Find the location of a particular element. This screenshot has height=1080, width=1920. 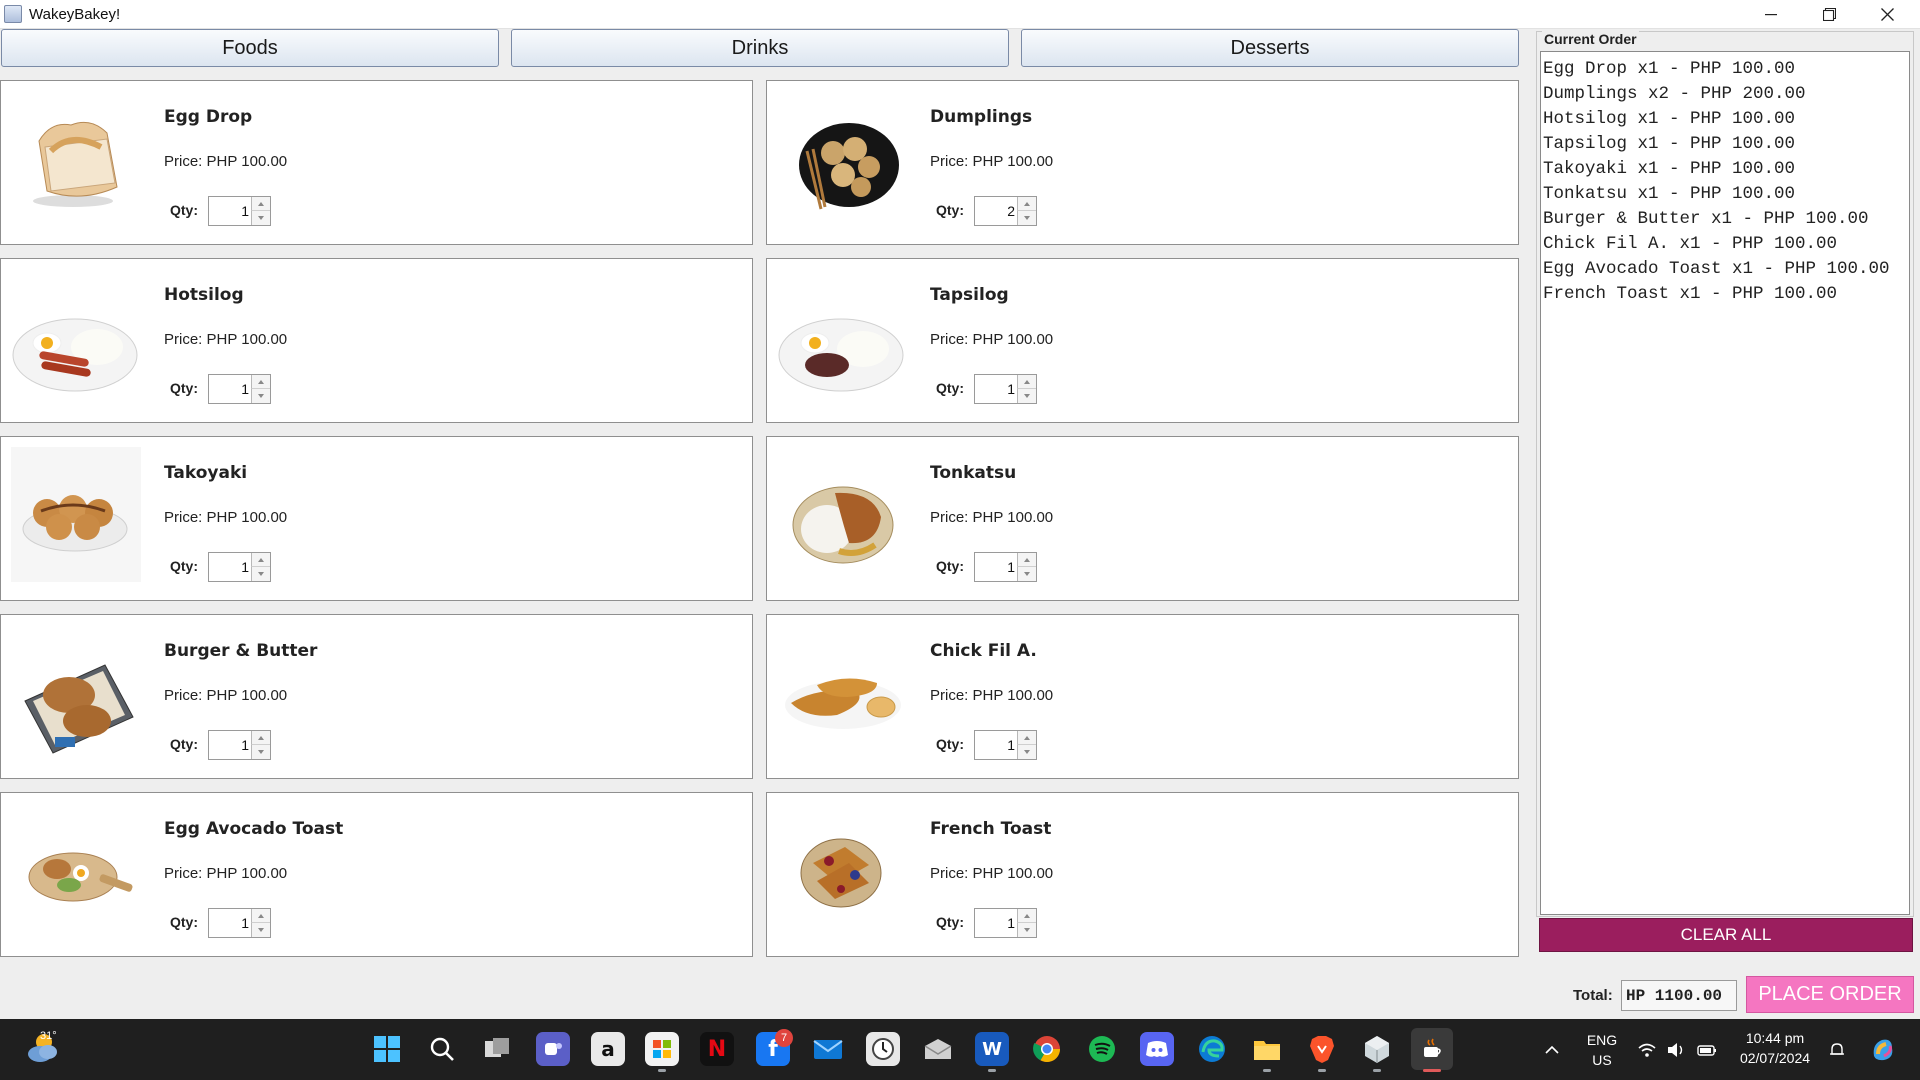

task-view-icon is located at coordinates (497, 1049).